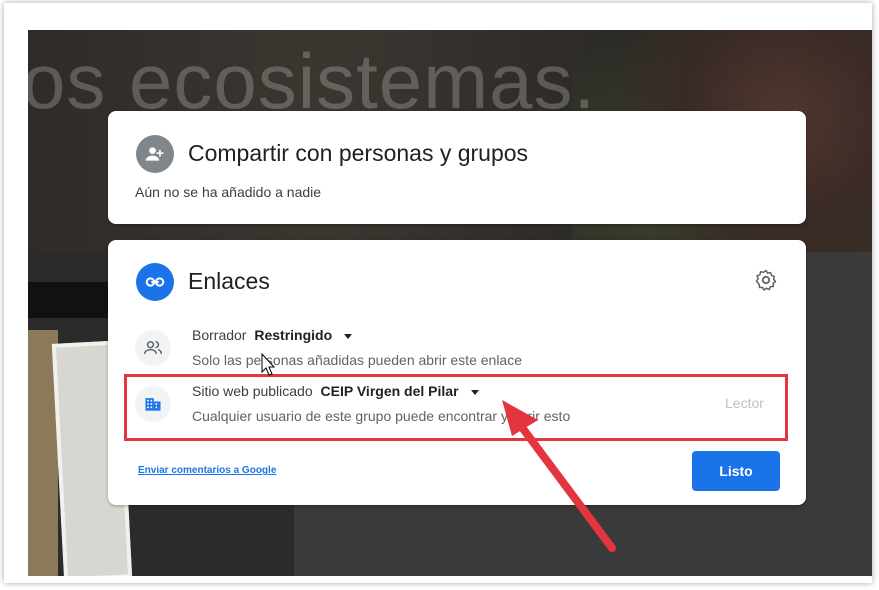 This screenshot has width=879, height=590. What do you see at coordinates (155, 154) in the screenshot?
I see `person-add-icon` at bounding box center [155, 154].